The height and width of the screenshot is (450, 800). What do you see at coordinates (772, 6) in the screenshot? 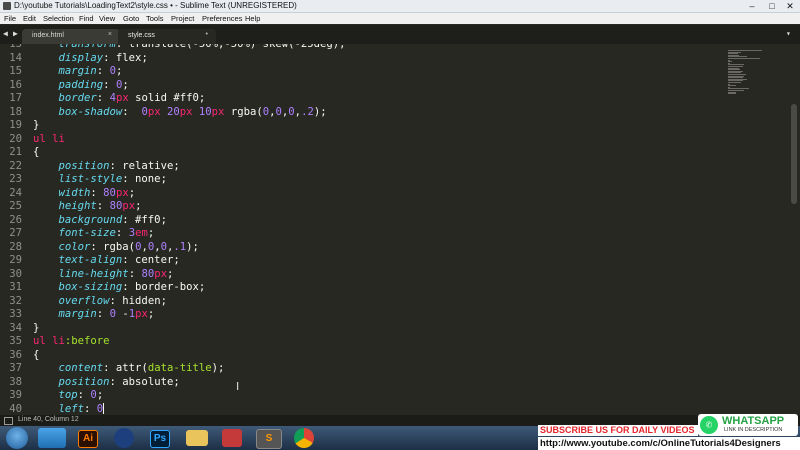
I see `maximize-button: □` at bounding box center [772, 6].